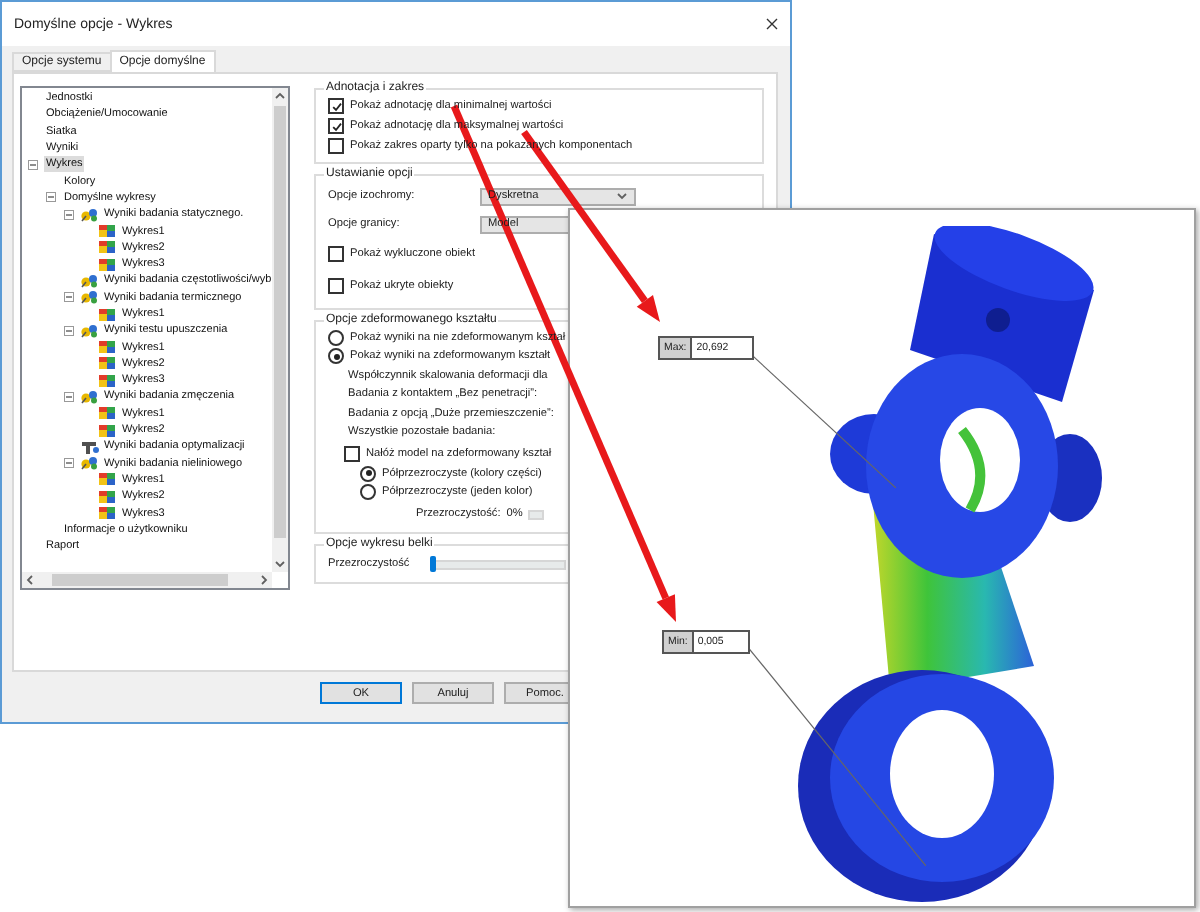 This screenshot has height=912, width=1200. I want to click on tool-icon, so click(90, 446).